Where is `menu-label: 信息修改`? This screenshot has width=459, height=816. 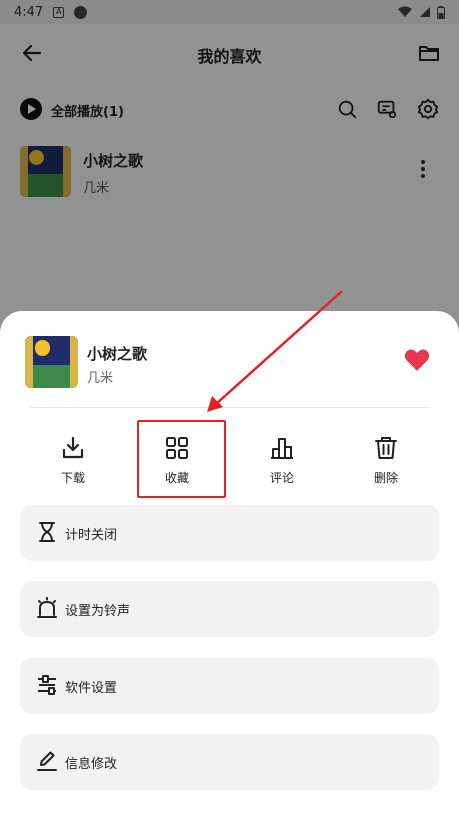
menu-label: 信息修改 is located at coordinates (91, 764).